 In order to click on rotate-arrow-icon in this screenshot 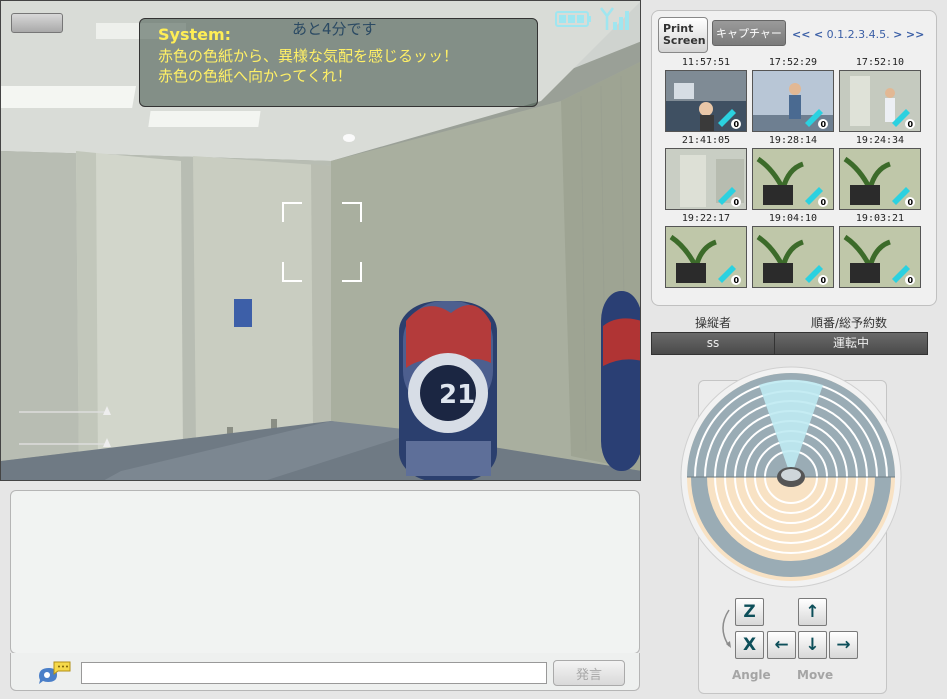, I will do `click(726, 628)`.